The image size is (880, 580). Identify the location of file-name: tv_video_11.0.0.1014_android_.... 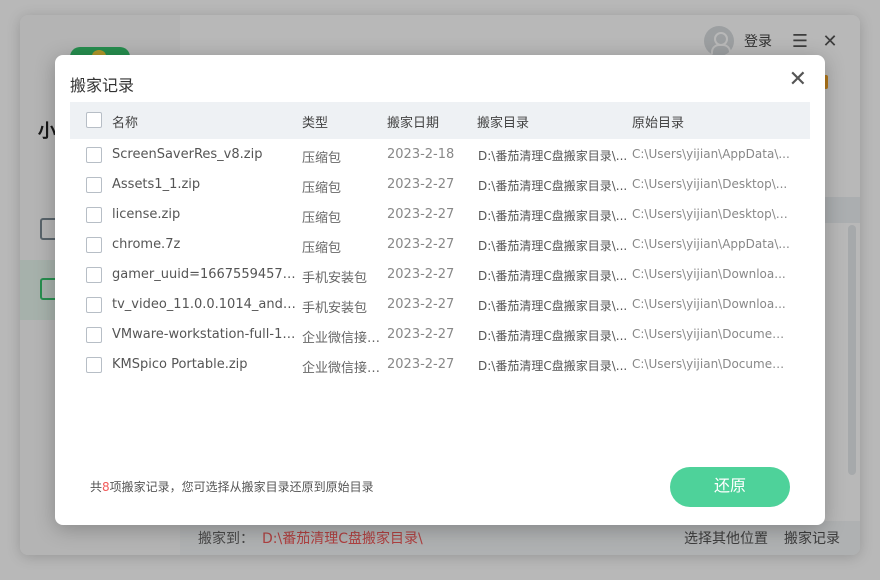
(205, 304).